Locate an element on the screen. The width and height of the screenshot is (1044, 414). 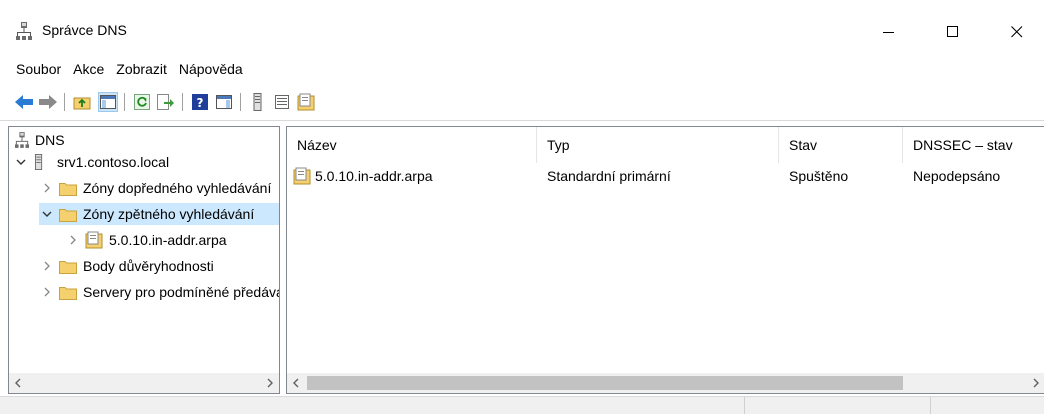
maximize-icon is located at coordinates (952, 31).